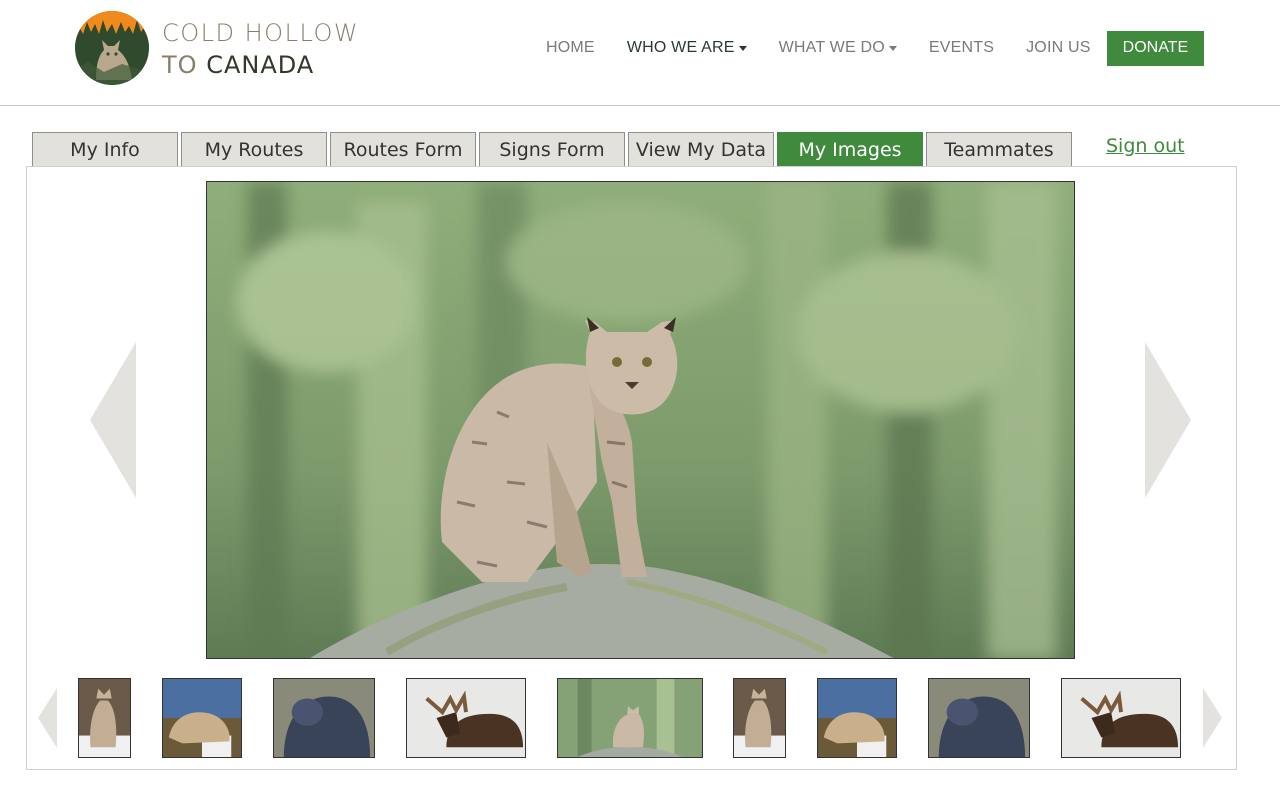  What do you see at coordinates (180, 65) in the screenshot?
I see `logo-title-to: TO` at bounding box center [180, 65].